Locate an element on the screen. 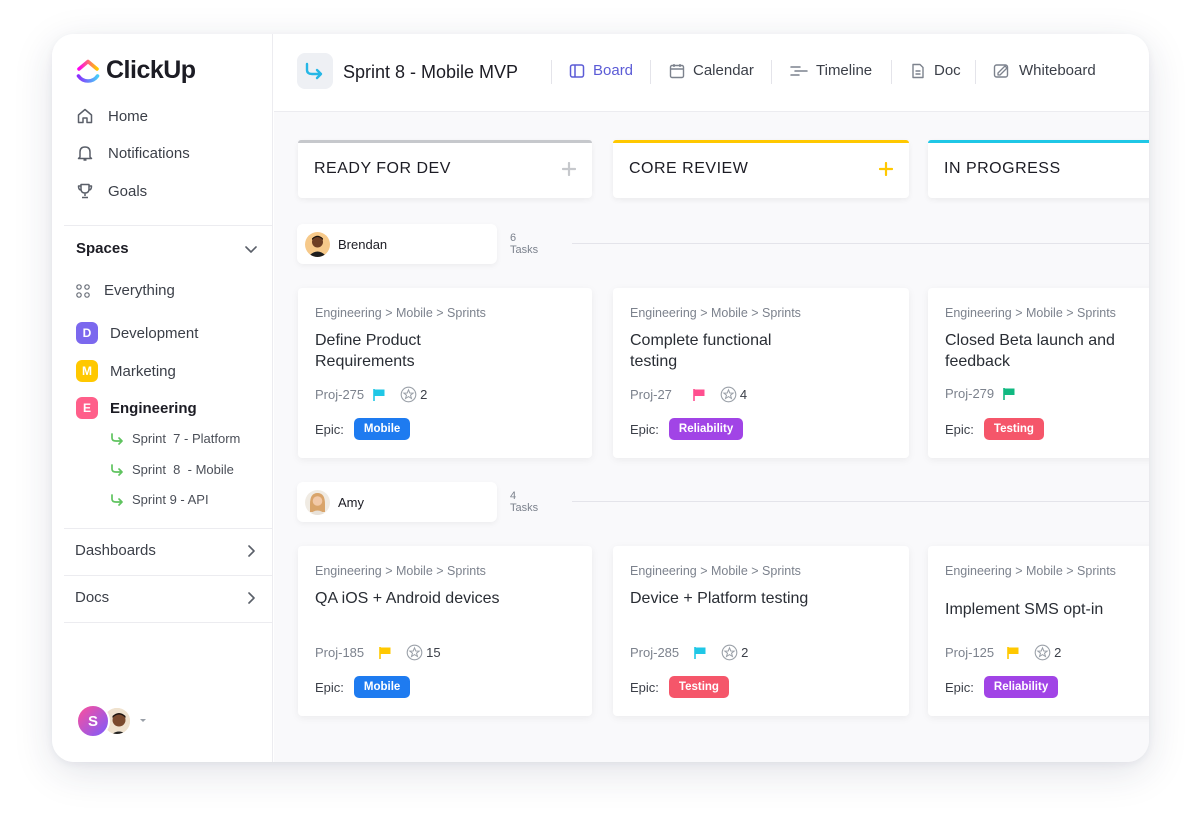 The width and height of the screenshot is (1200, 832). nav-home: Home is located at coordinates (112, 116).